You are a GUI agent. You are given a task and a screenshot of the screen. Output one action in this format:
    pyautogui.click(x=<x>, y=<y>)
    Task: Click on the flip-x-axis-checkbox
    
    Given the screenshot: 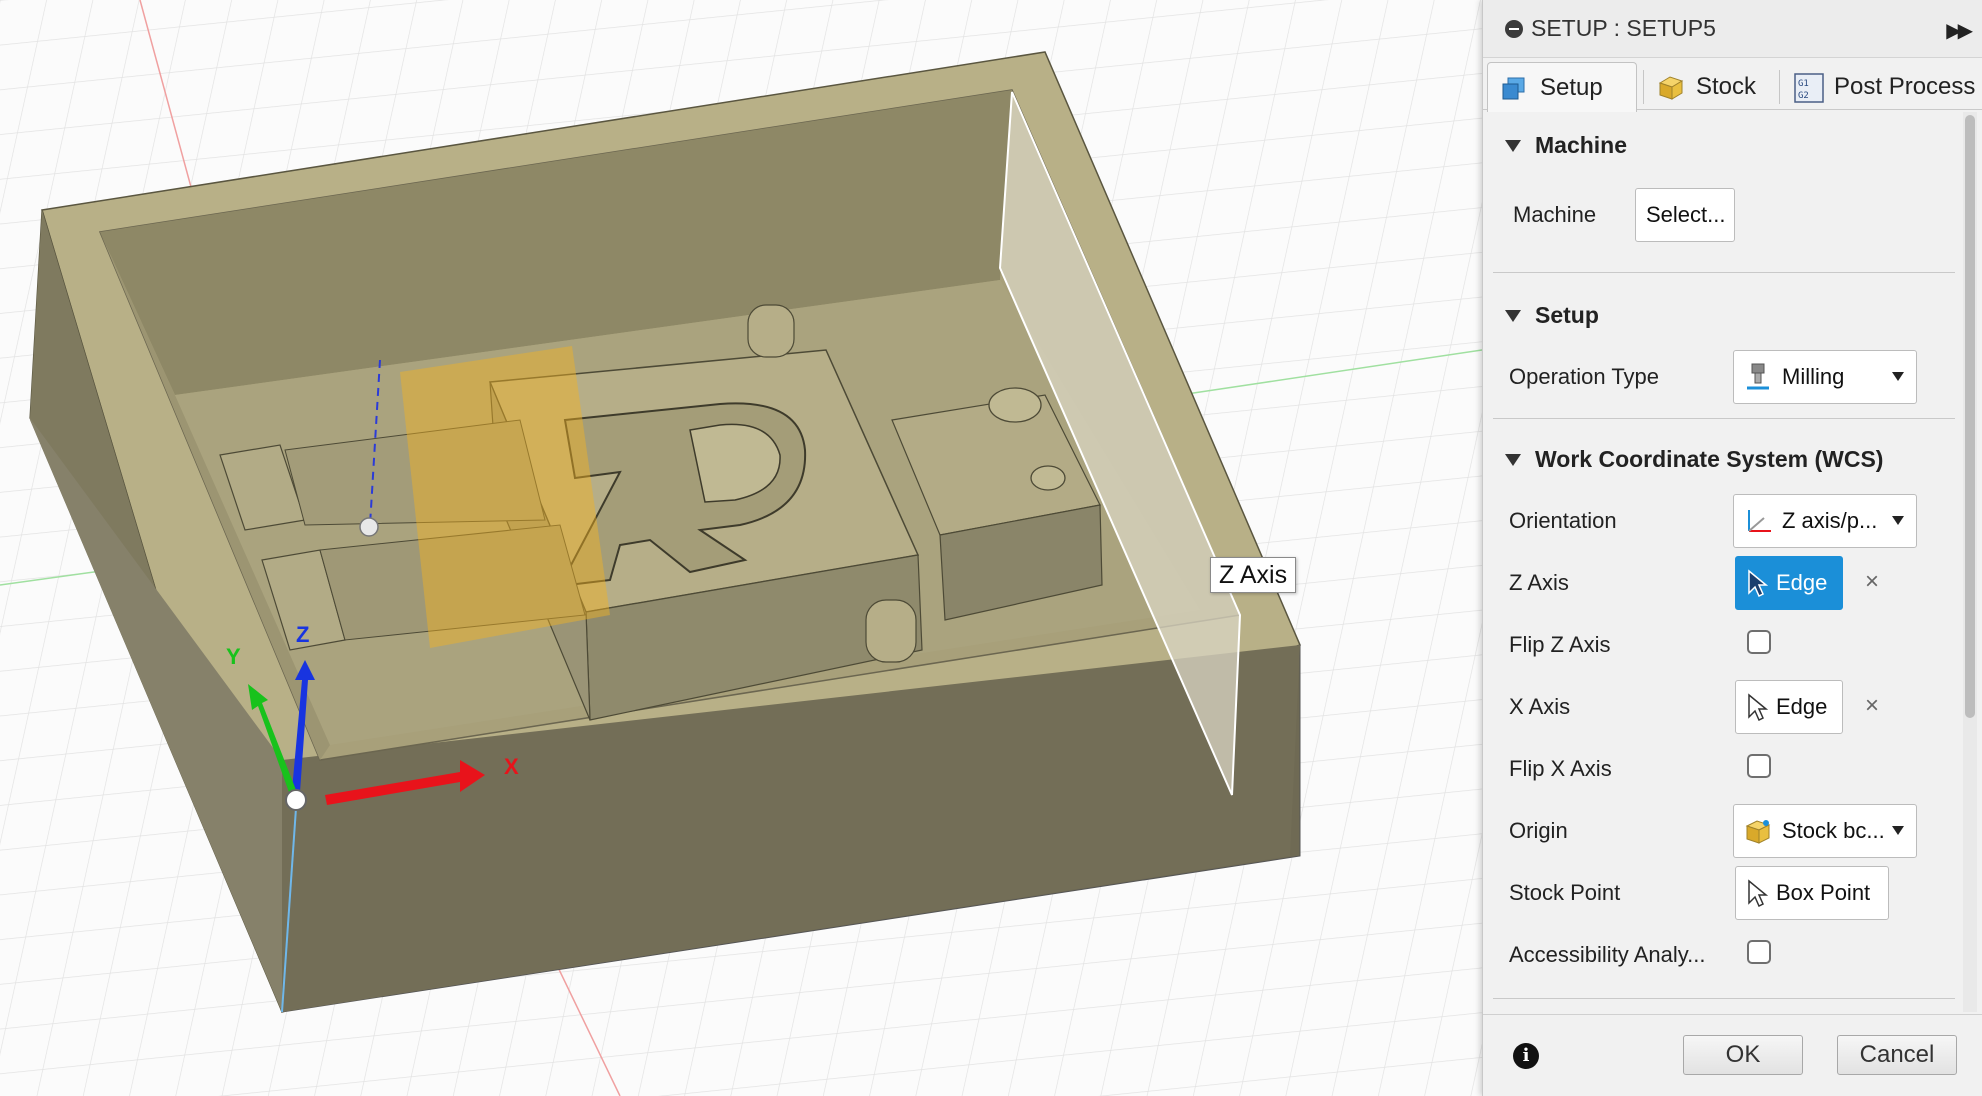 What is the action you would take?
    pyautogui.click(x=1759, y=766)
    